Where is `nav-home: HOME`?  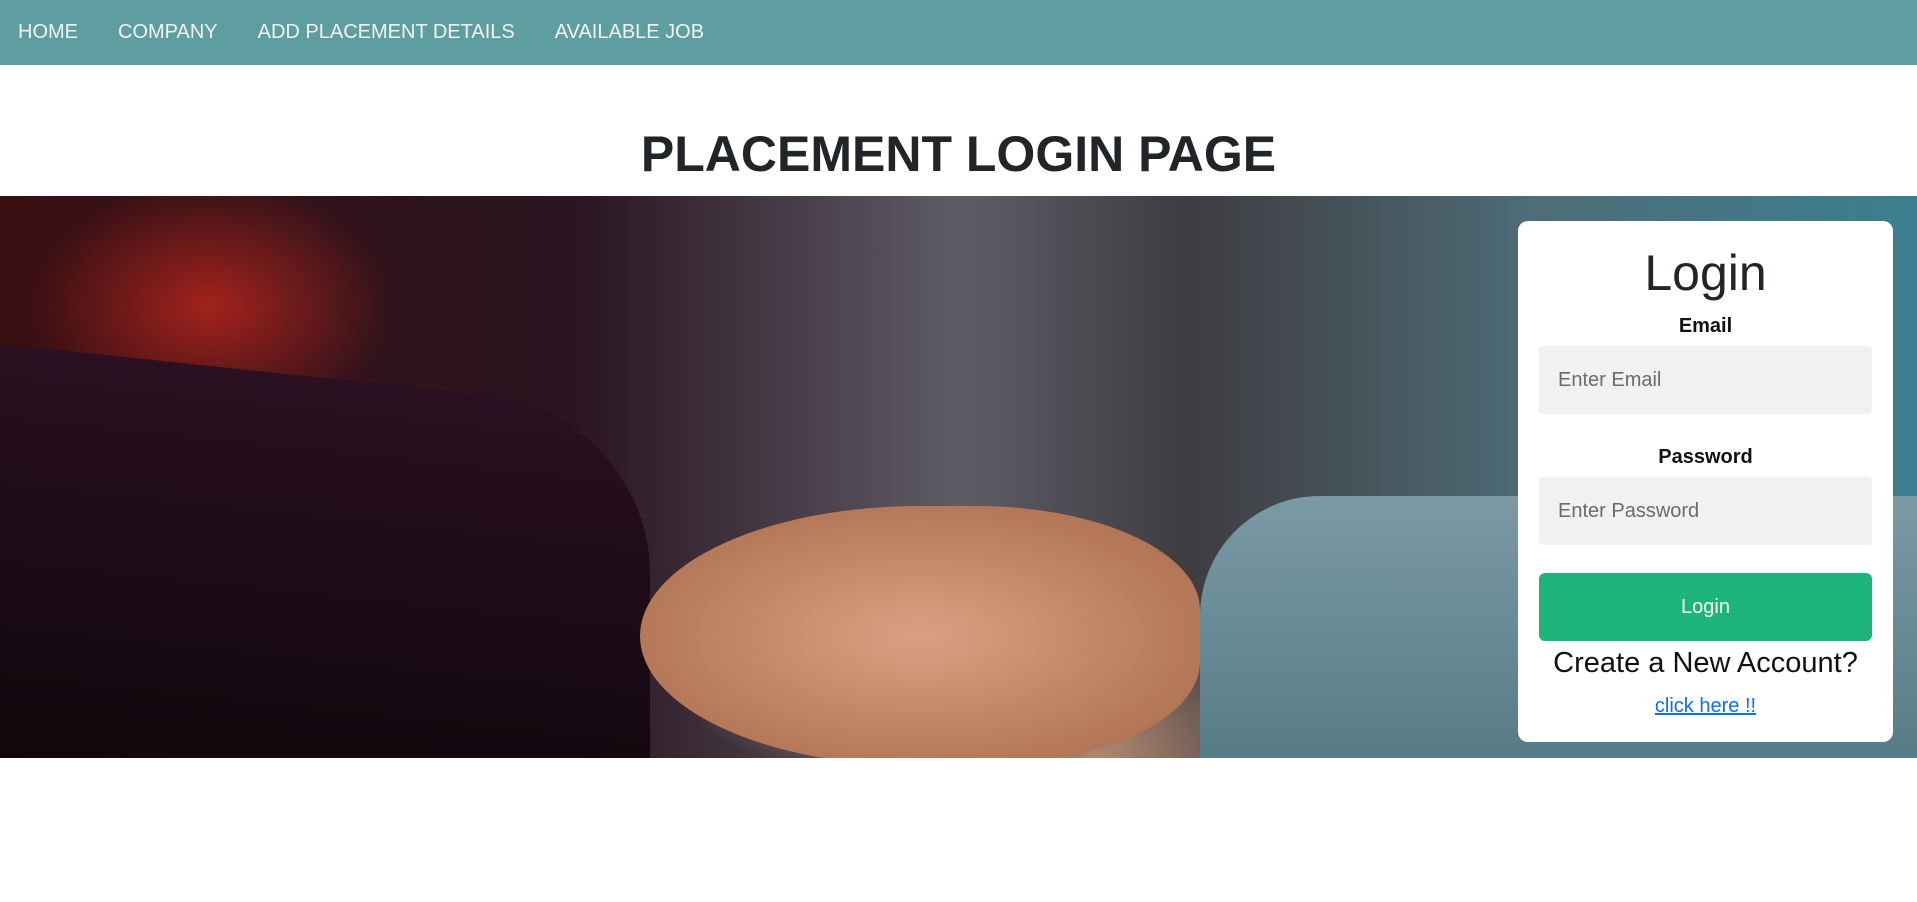
nav-home: HOME is located at coordinates (48, 32).